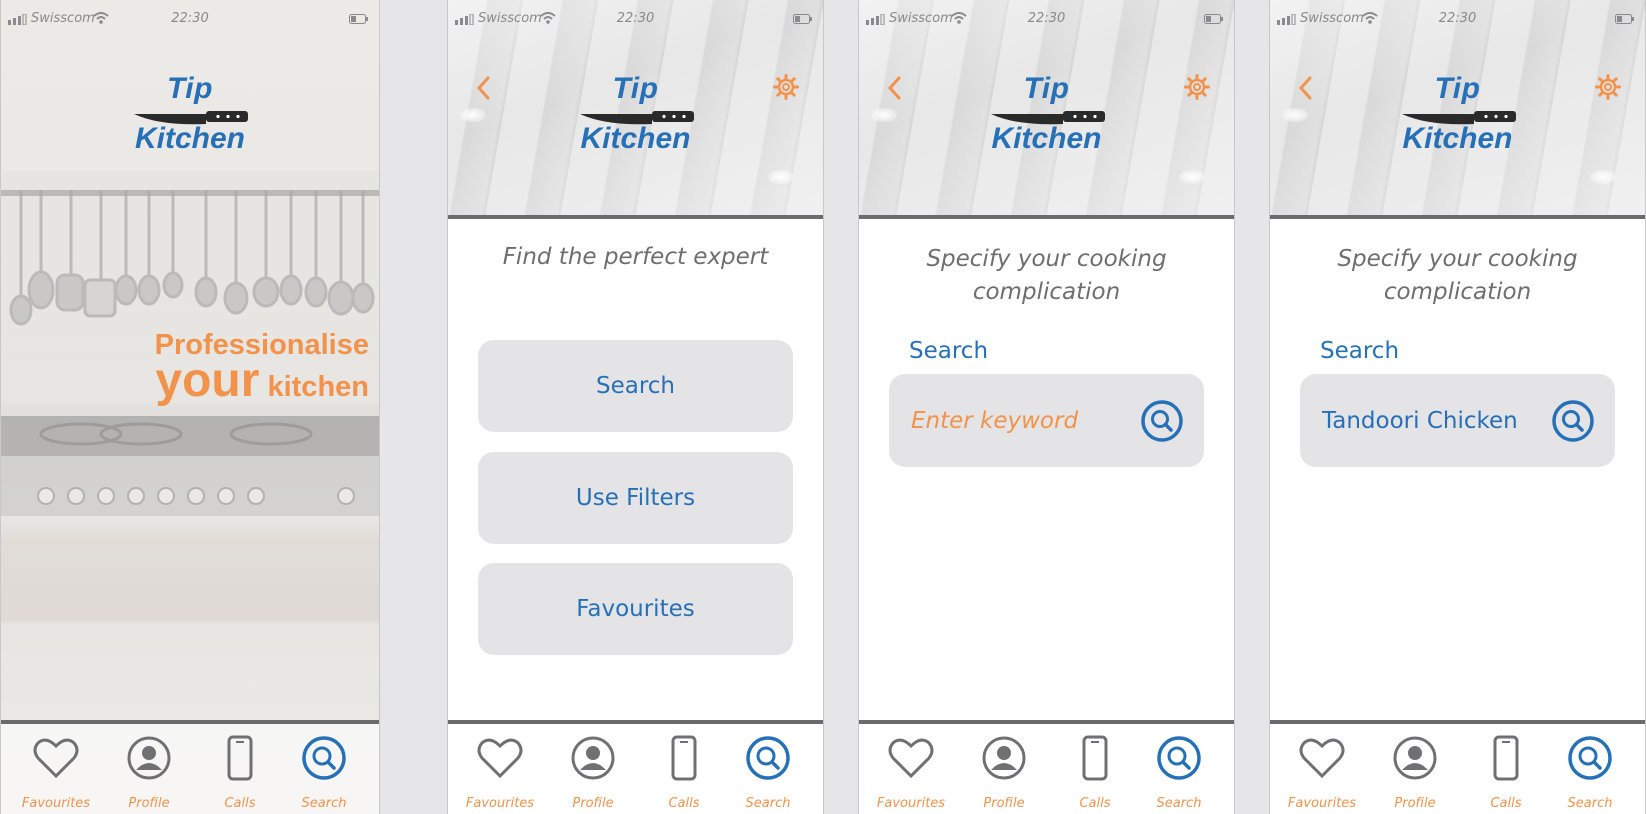 This screenshot has width=1646, height=814. Describe the element at coordinates (1457, 88) in the screenshot. I see `logo-tip-text: Tip` at that location.